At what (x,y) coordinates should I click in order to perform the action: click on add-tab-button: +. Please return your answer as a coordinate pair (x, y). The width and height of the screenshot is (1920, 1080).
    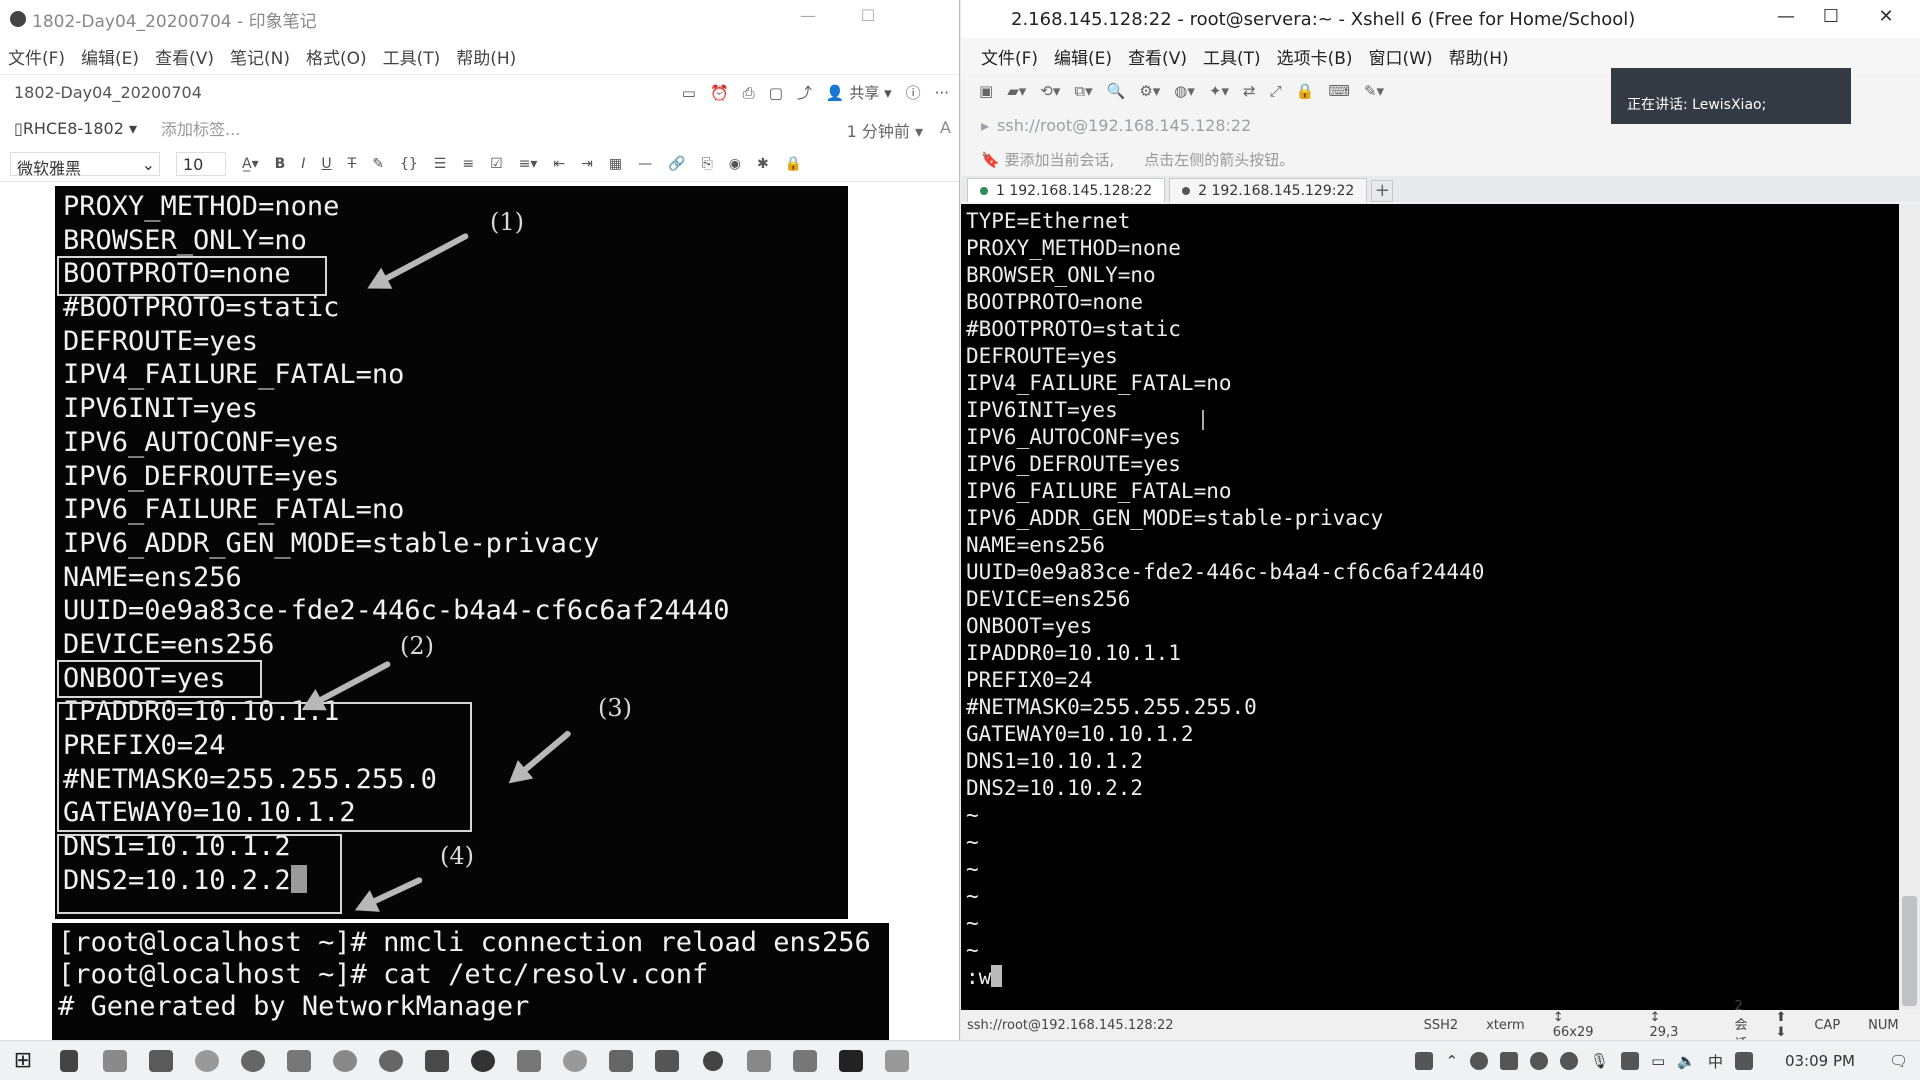
    Looking at the image, I should click on (1382, 191).